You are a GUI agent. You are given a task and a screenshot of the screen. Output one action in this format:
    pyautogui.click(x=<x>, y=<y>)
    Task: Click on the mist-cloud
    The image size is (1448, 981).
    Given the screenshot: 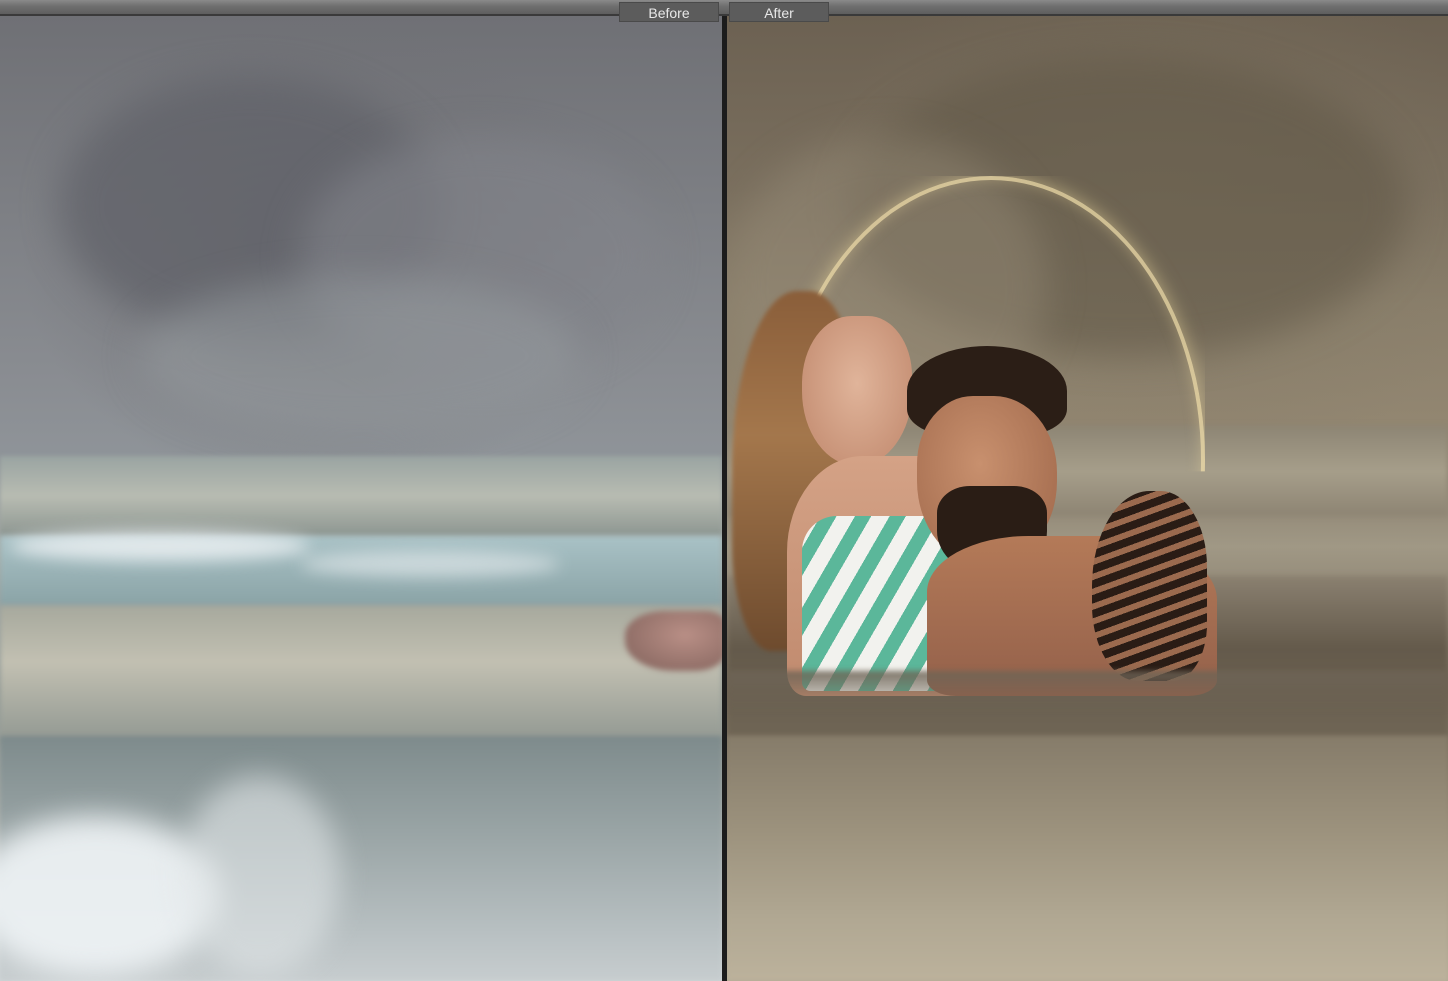 What is the action you would take?
    pyautogui.click(x=360, y=356)
    